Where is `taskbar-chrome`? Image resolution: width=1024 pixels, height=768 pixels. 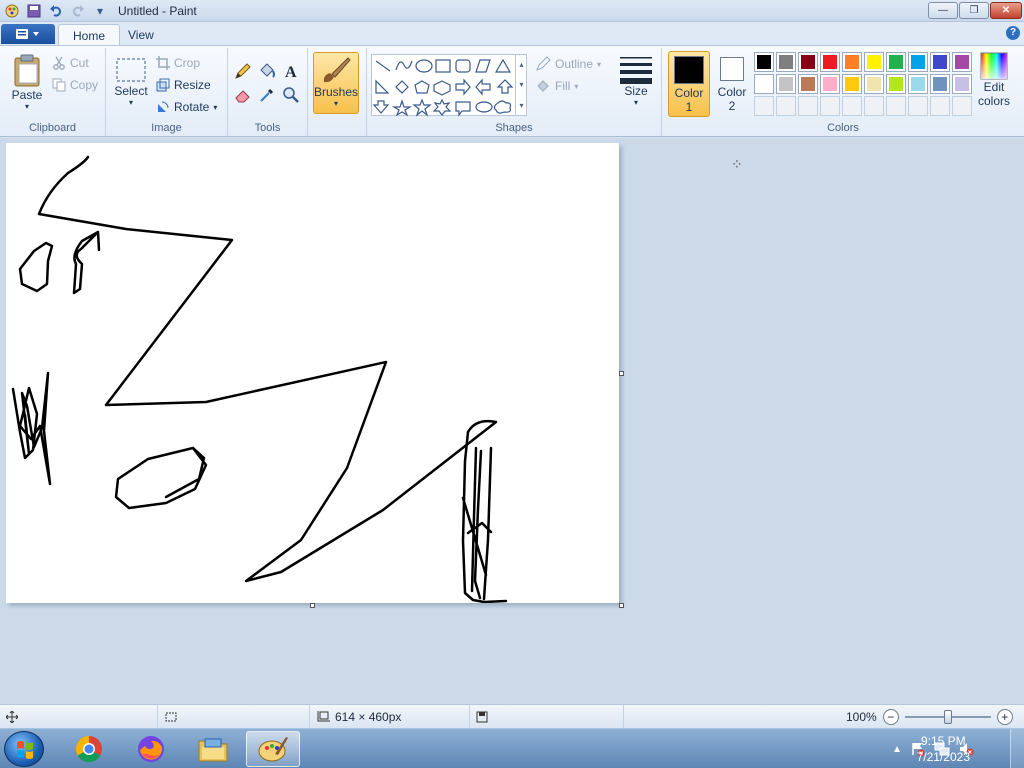
taskbar-chrome is located at coordinates (89, 749).